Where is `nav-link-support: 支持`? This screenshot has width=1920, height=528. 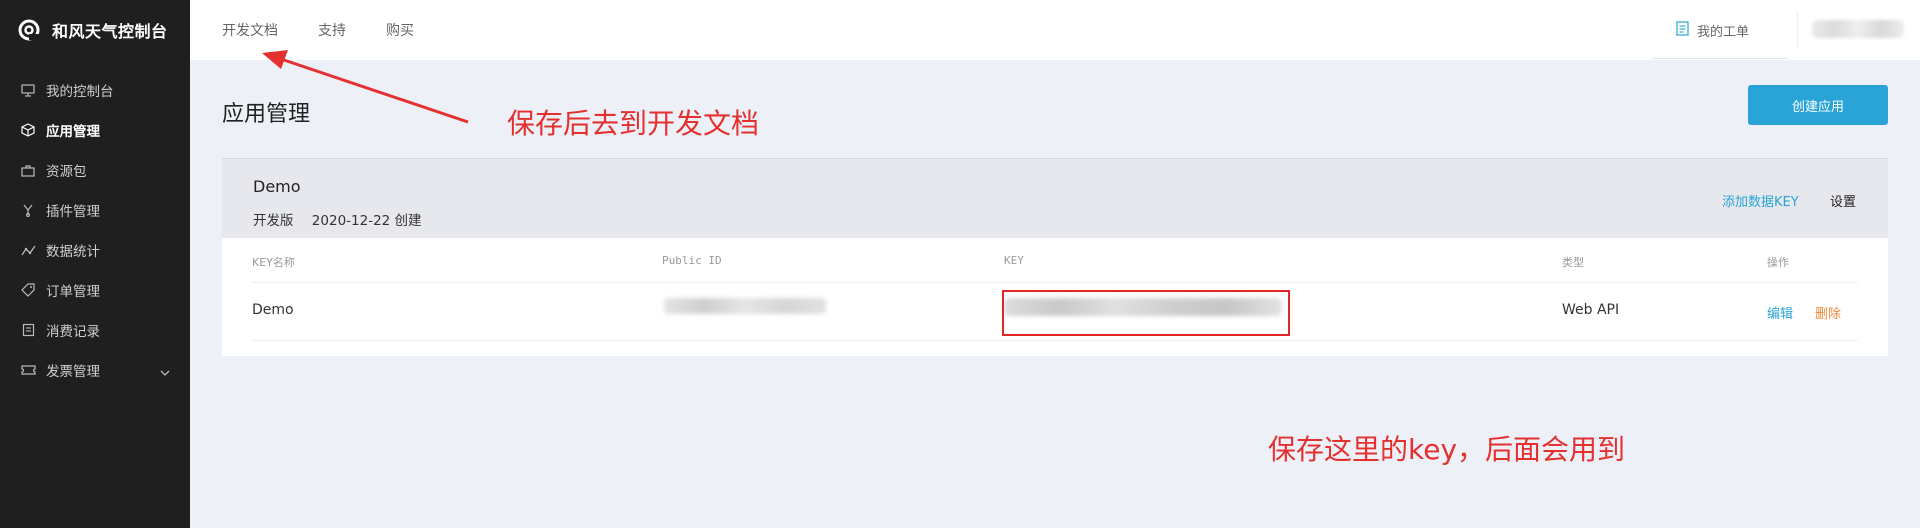
nav-link-support: 支持 is located at coordinates (332, 30).